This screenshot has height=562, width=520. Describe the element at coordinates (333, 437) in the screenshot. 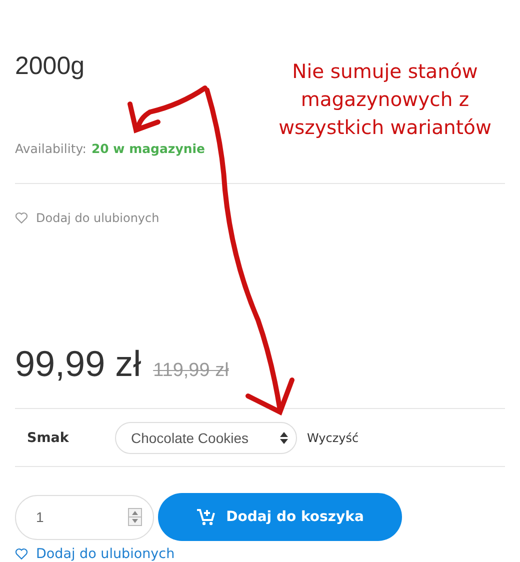

I see `clear-link: Wyczyść` at that location.